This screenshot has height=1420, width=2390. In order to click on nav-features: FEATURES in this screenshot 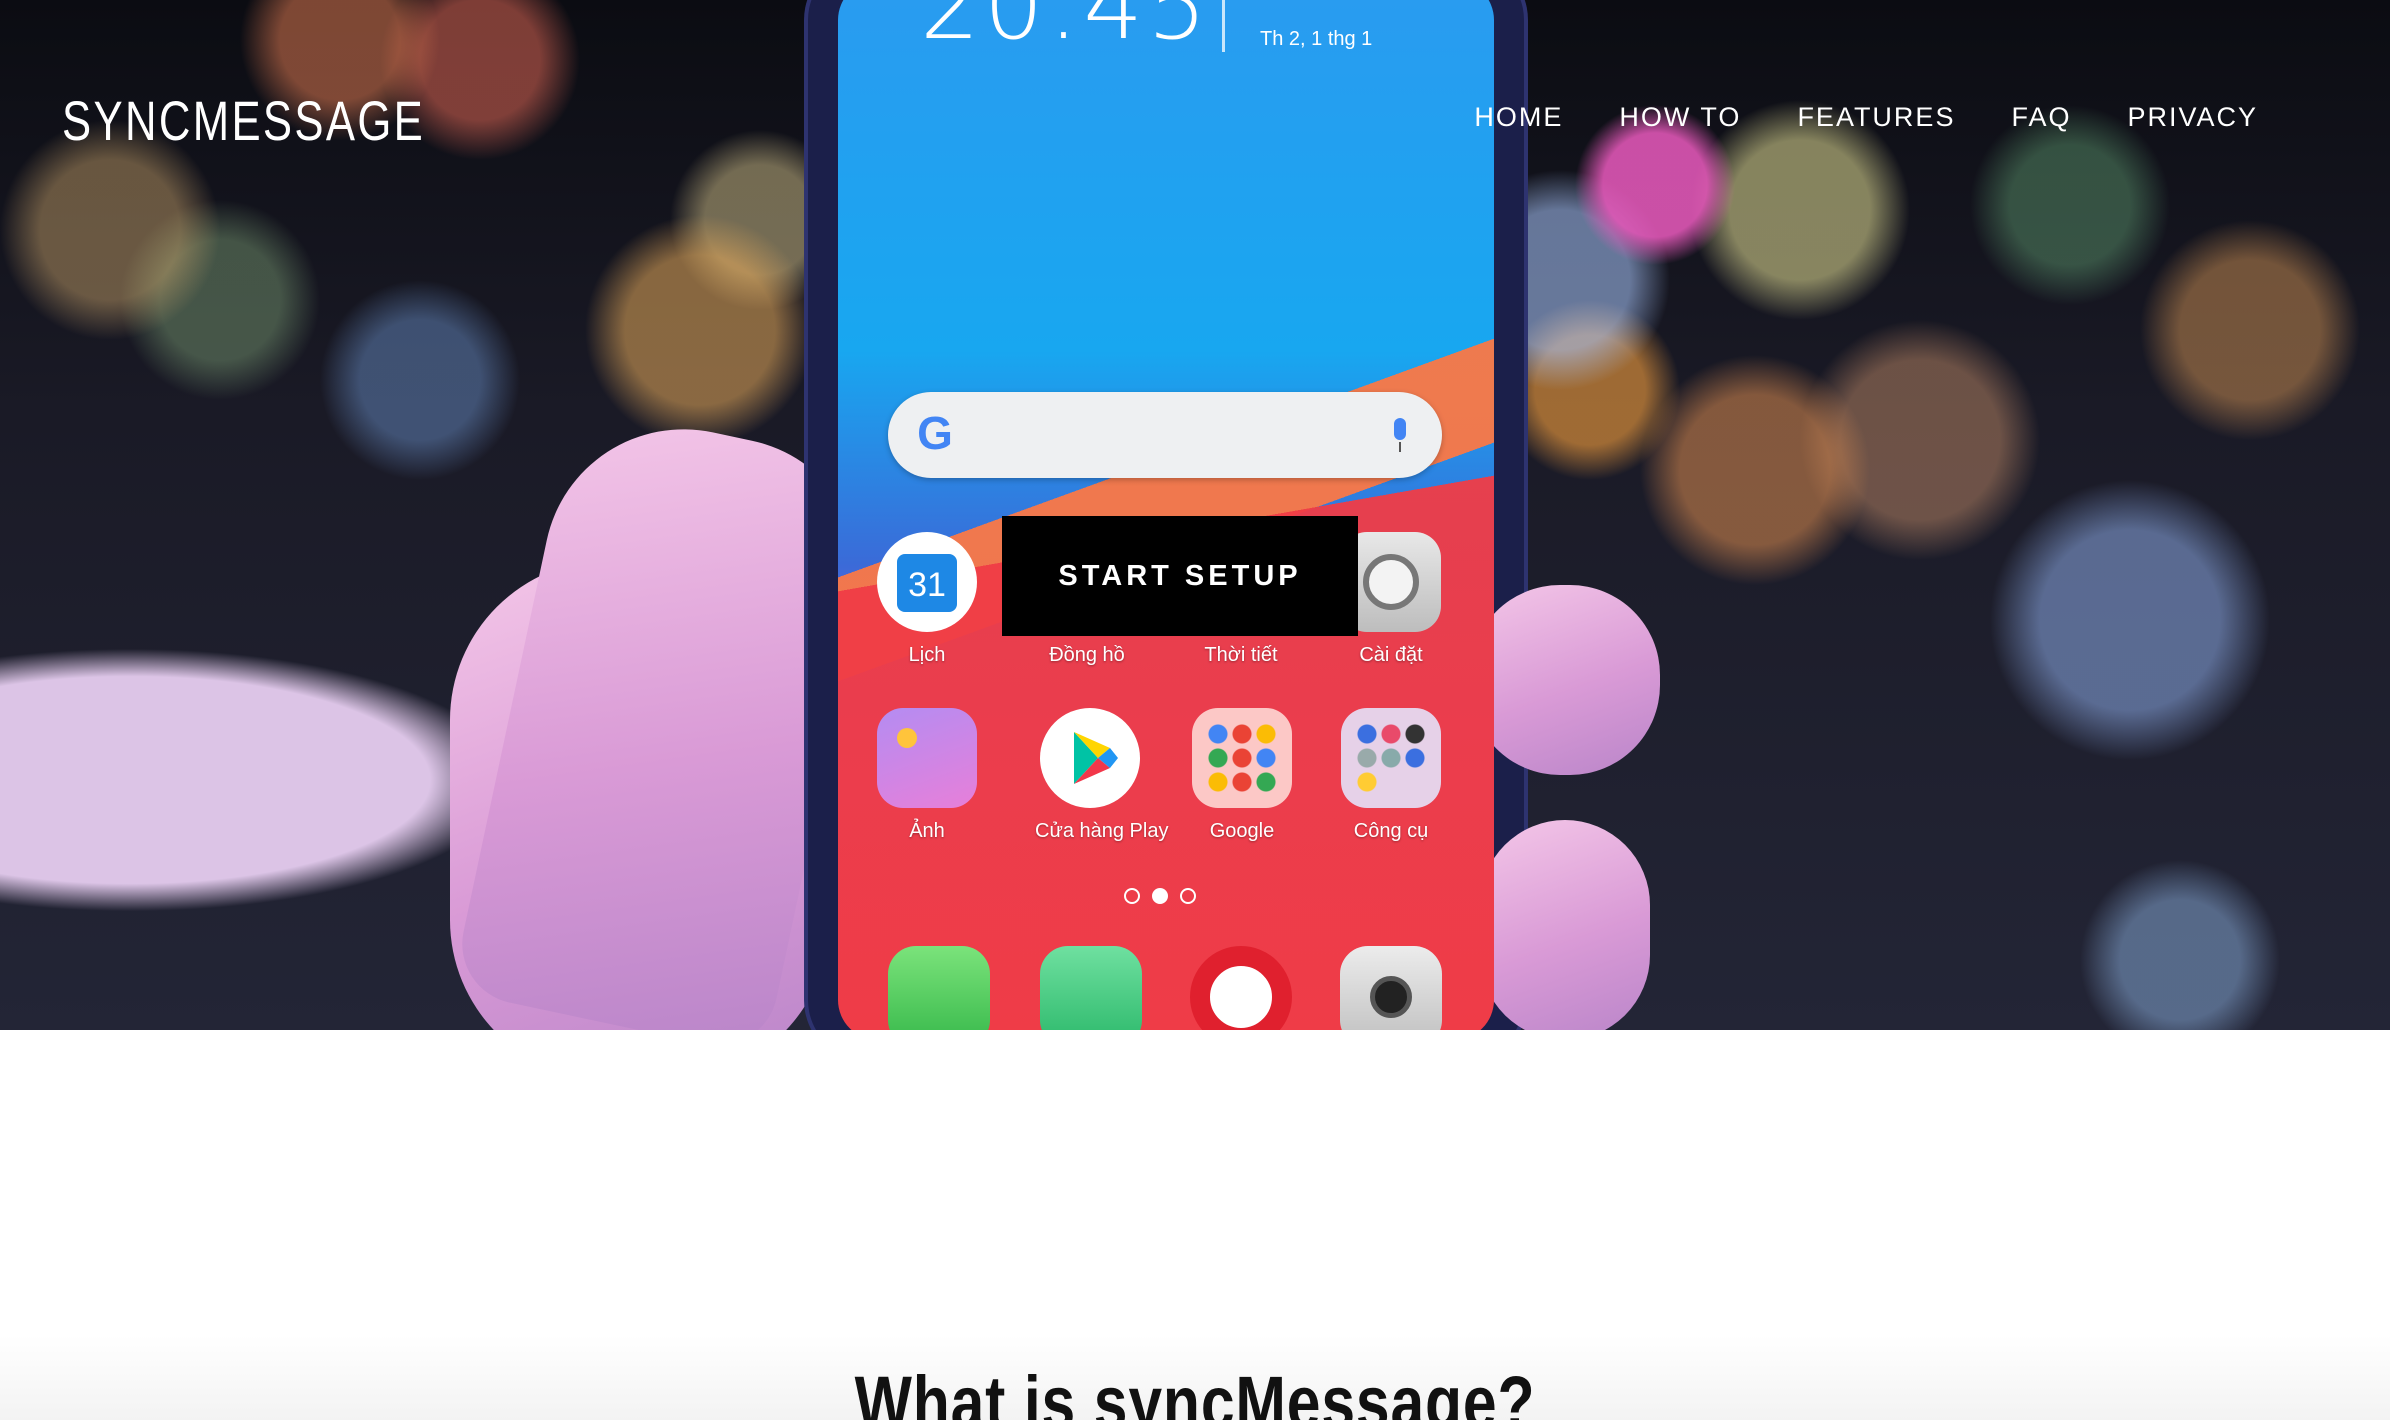, I will do `click(1876, 117)`.